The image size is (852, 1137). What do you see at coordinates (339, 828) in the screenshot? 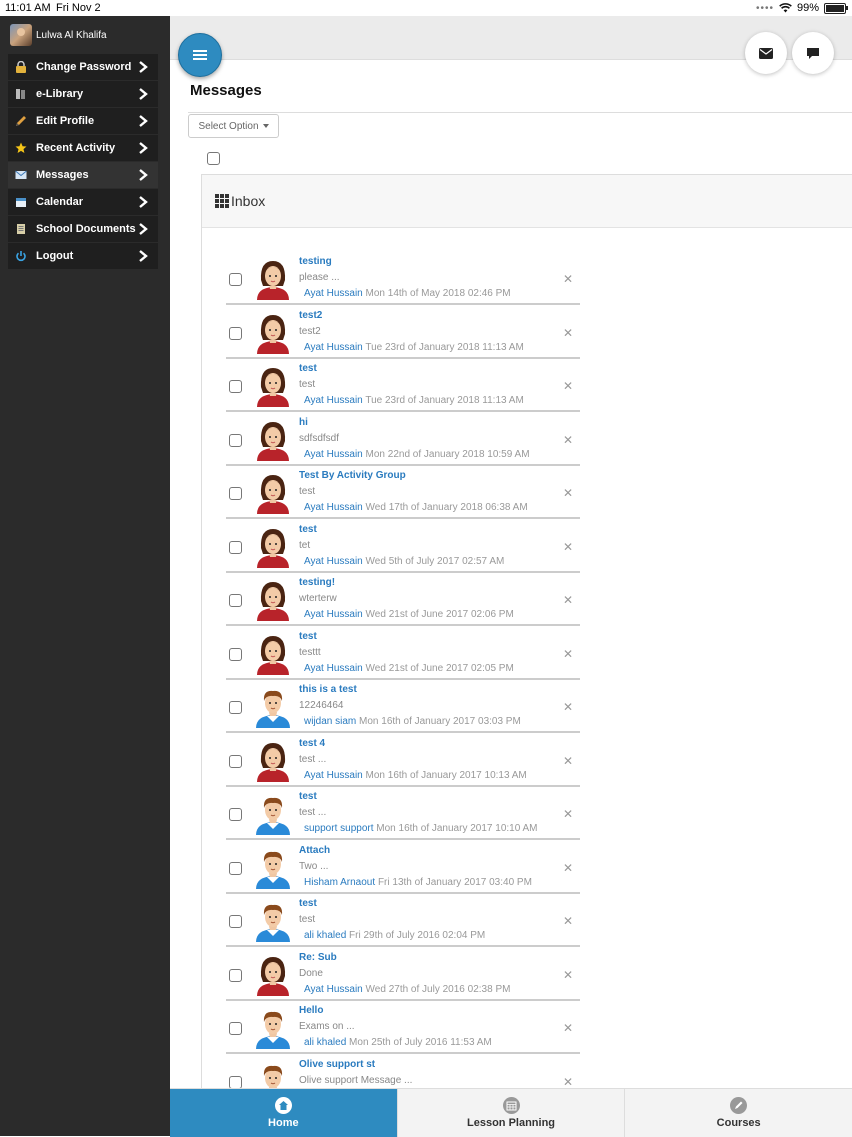
I see `message-sender: support support` at bounding box center [339, 828].